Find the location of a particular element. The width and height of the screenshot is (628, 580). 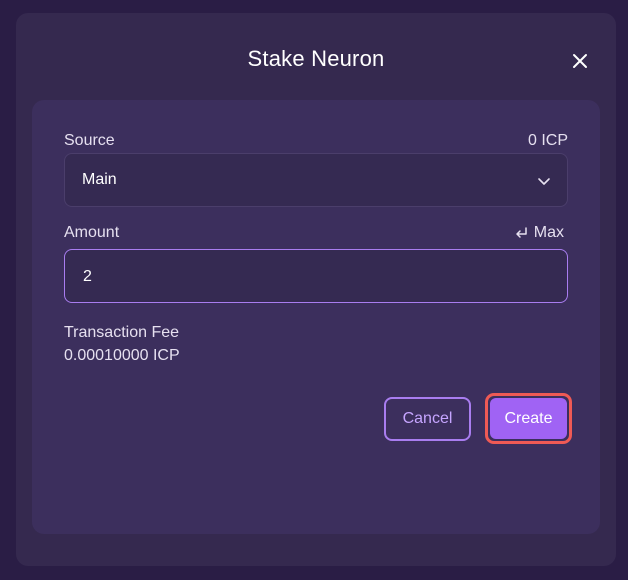

source-balance: 0 ICP is located at coordinates (547, 140).